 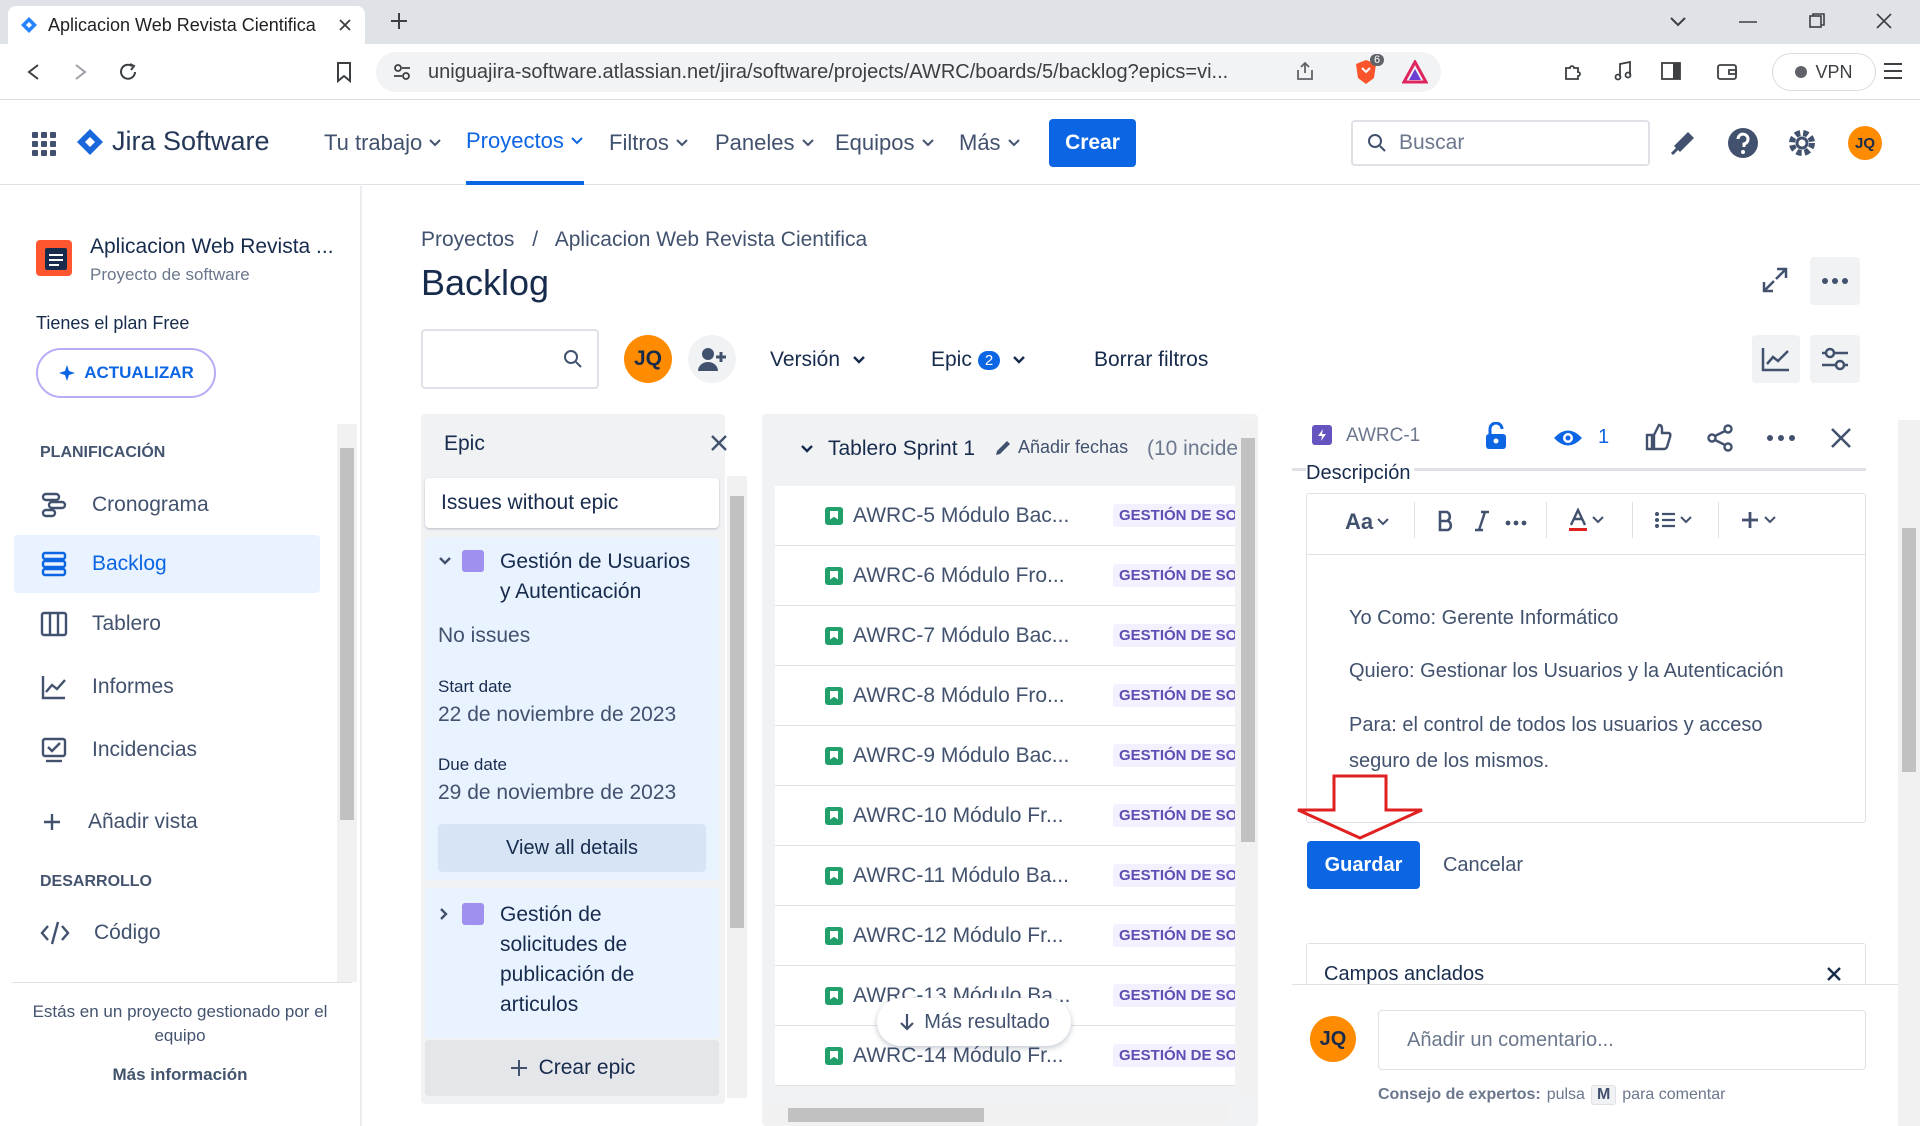 What do you see at coordinates (180, 933) in the screenshot?
I see `sidebar-item-codigo: Código` at bounding box center [180, 933].